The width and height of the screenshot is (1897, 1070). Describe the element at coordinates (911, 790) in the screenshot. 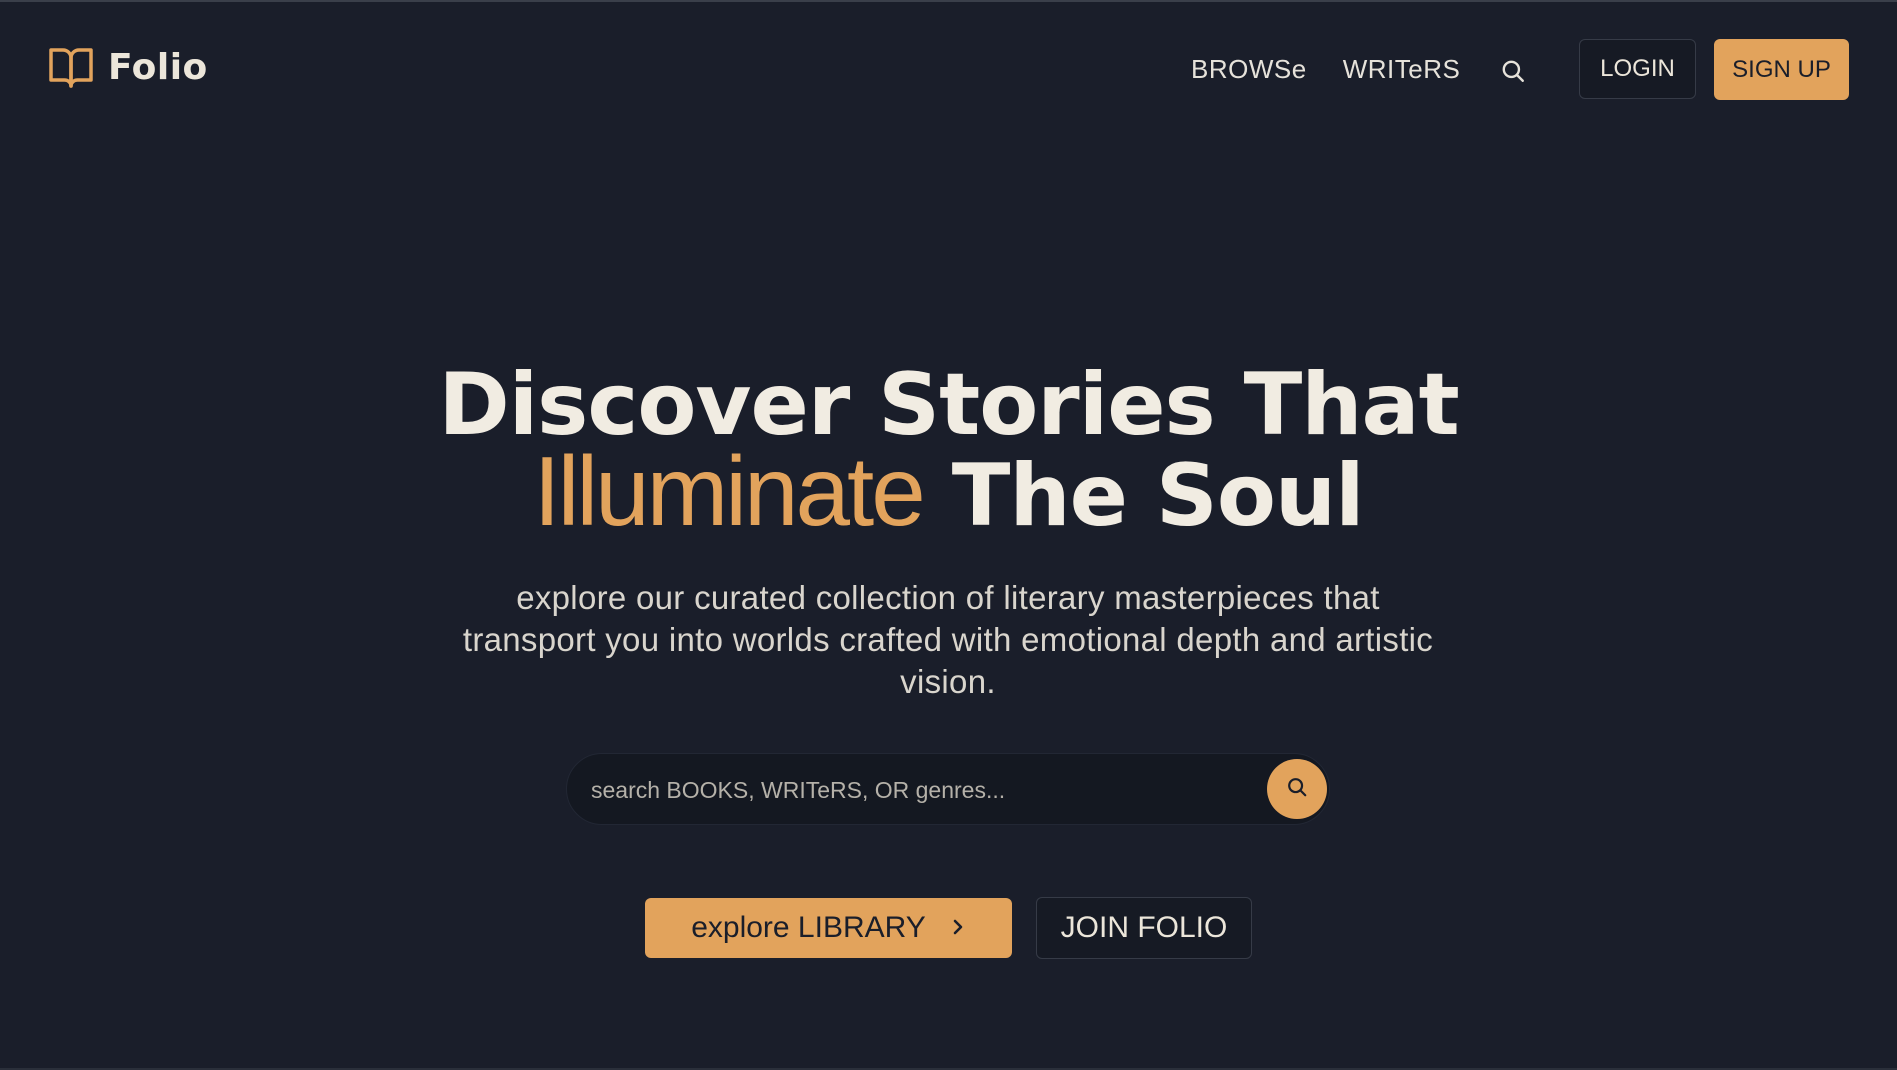

I see `search-input` at that location.